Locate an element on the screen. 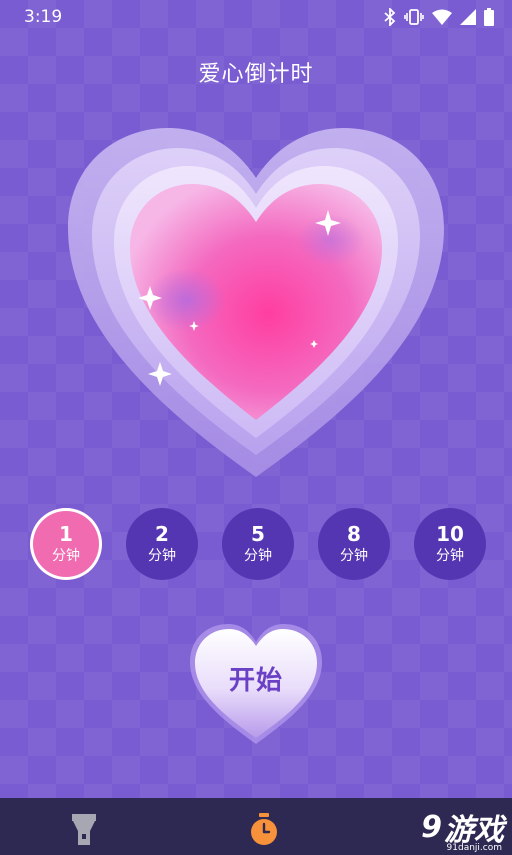 This screenshot has height=855, width=512. timer-option-8-min: 8 分钟 is located at coordinates (354, 544).